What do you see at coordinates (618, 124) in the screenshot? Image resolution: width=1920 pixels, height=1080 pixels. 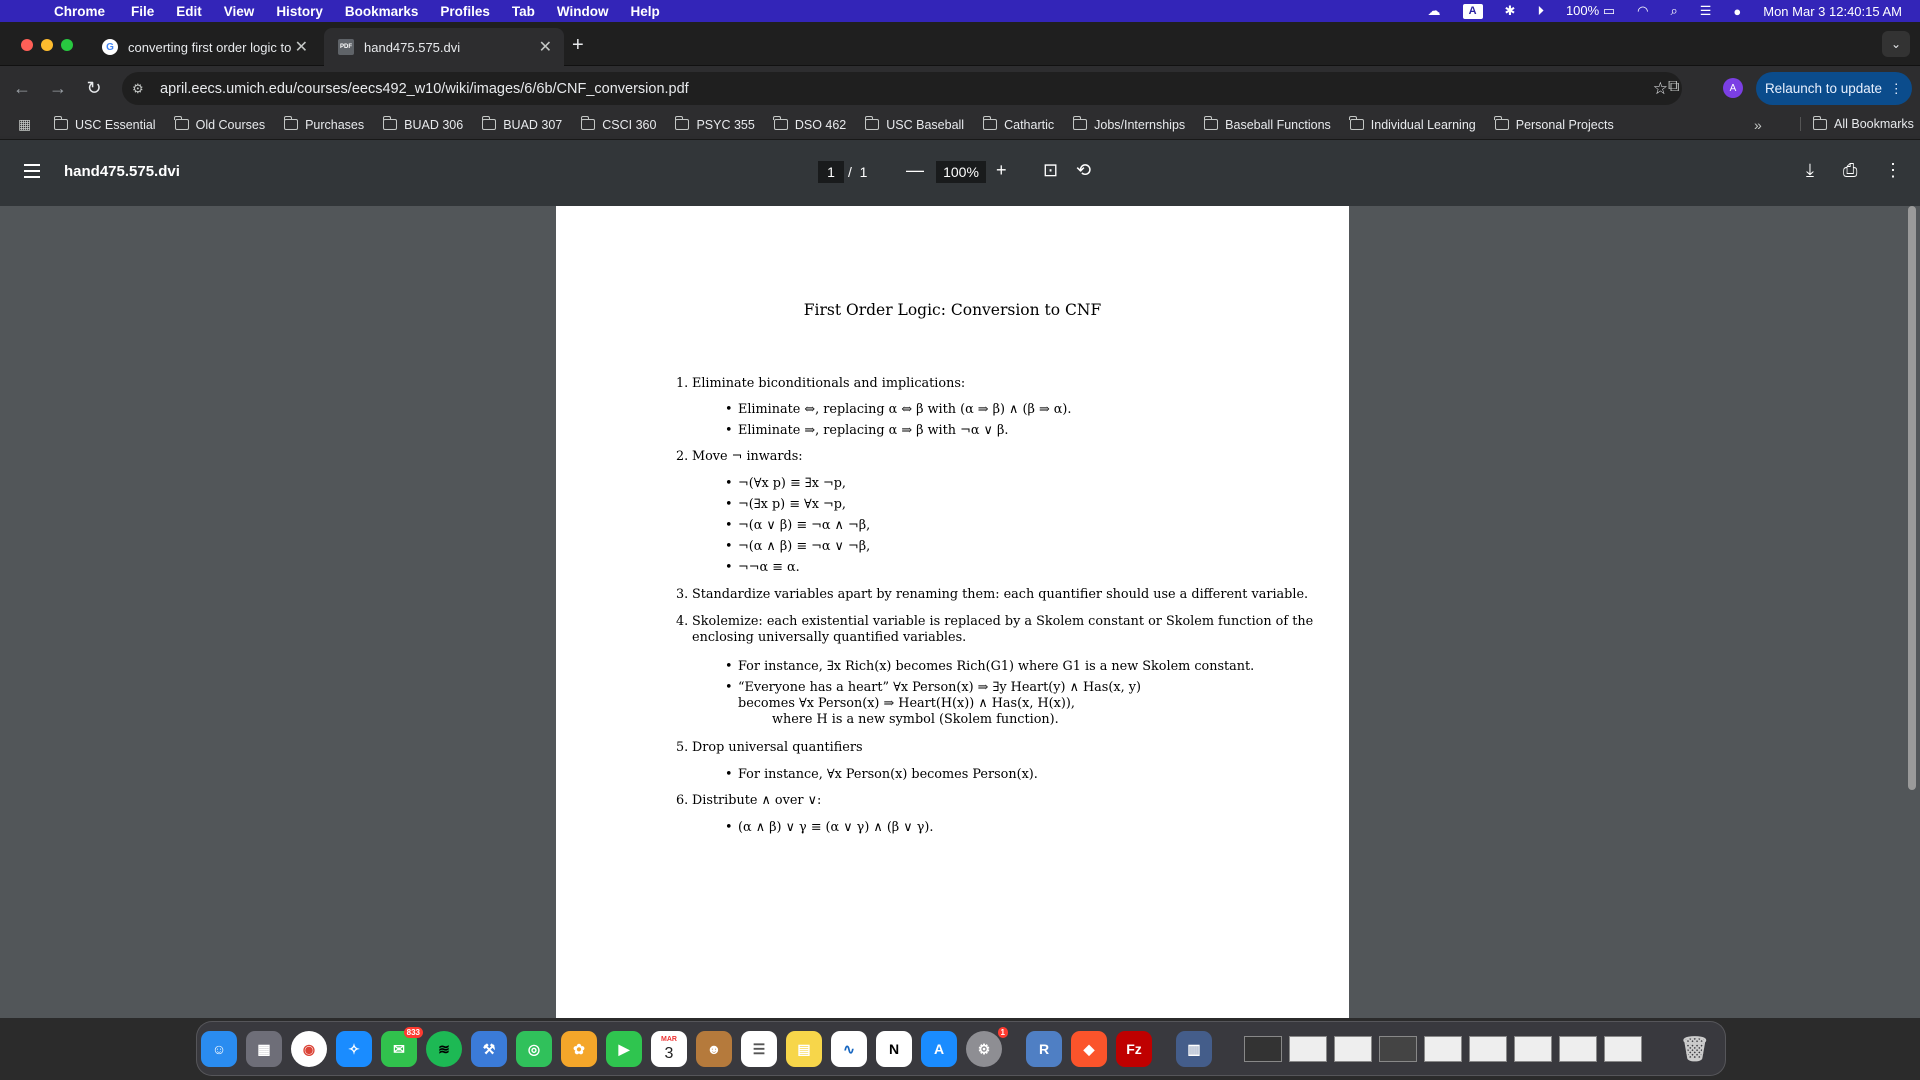 I see `bookmark-folder: CSCI 360` at bounding box center [618, 124].